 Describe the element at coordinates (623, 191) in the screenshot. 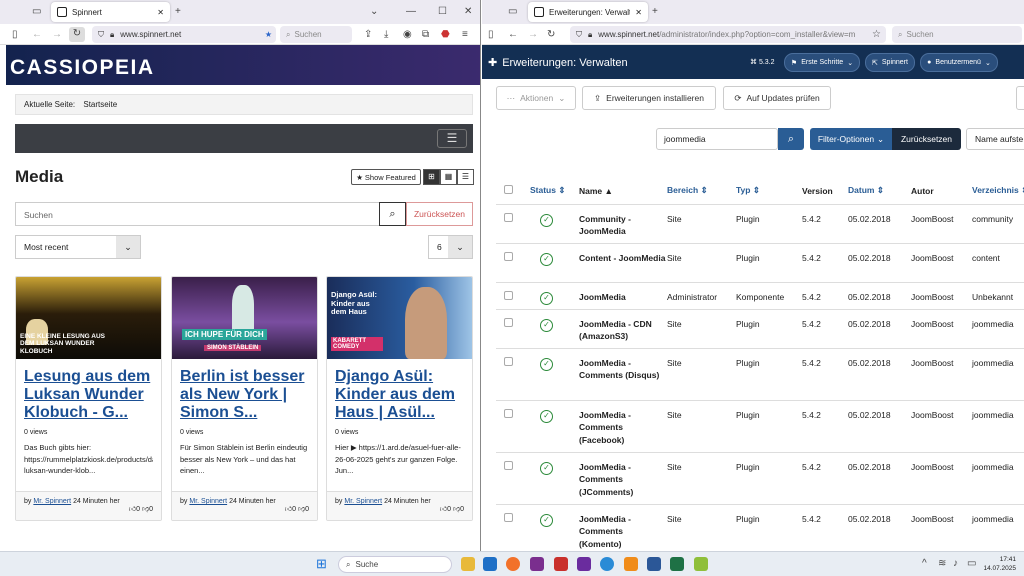

I see `column-name: Name ▲` at that location.